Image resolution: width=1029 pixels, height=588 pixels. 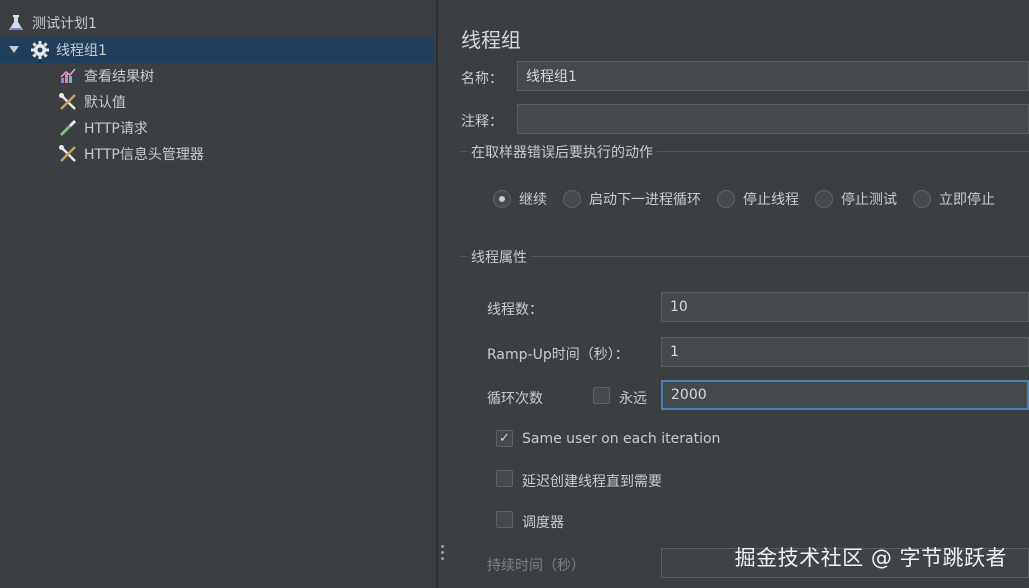 I want to click on tree-item-view-results-tree: 查看结果树, so click(x=238, y=76).